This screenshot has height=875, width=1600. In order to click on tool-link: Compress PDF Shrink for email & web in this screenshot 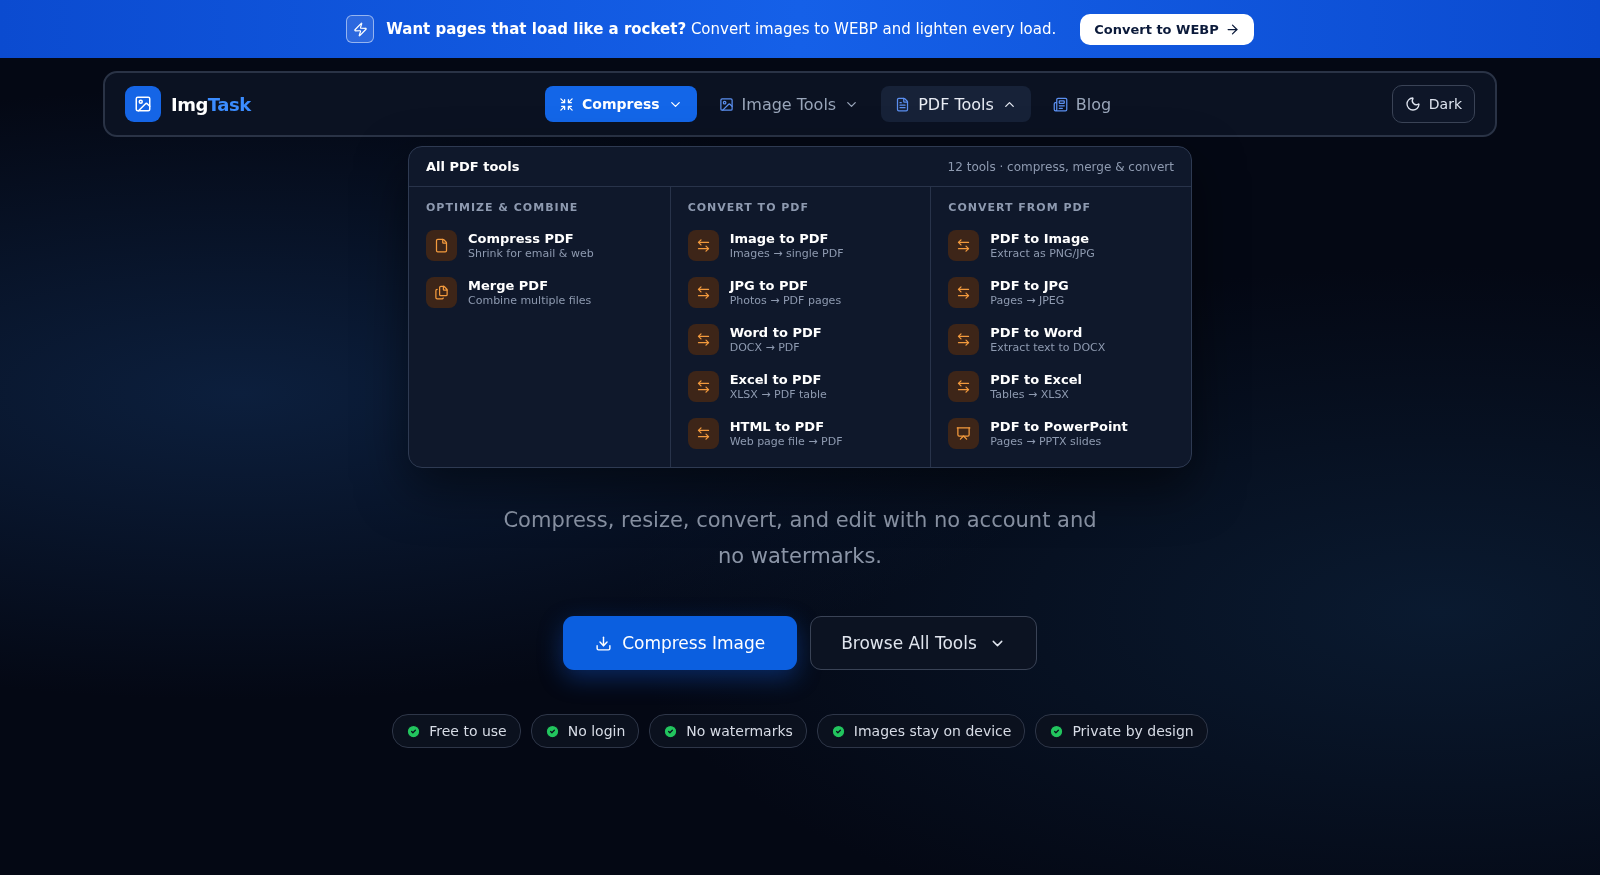, I will do `click(542, 245)`.